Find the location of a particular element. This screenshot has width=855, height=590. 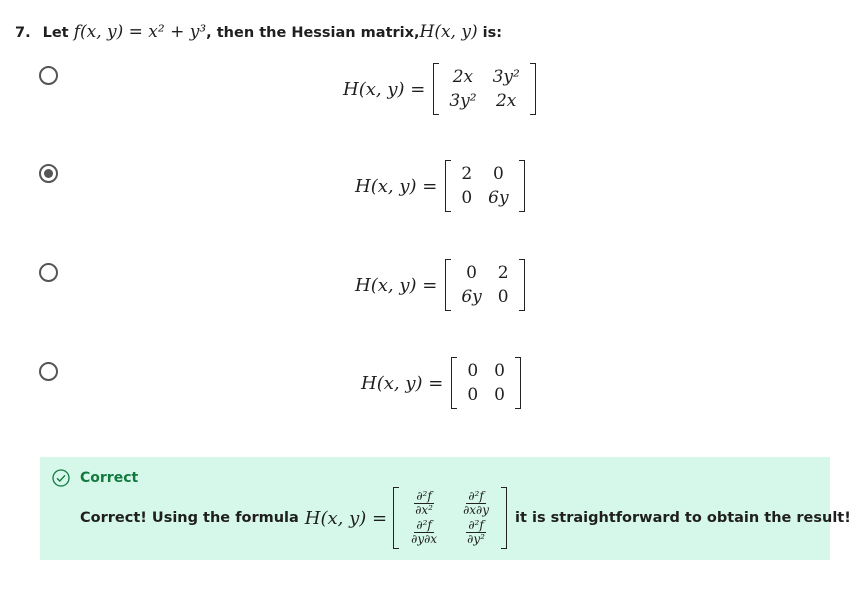

feedback-formula-lhs: H(x, y) = is located at coordinates (346, 518).